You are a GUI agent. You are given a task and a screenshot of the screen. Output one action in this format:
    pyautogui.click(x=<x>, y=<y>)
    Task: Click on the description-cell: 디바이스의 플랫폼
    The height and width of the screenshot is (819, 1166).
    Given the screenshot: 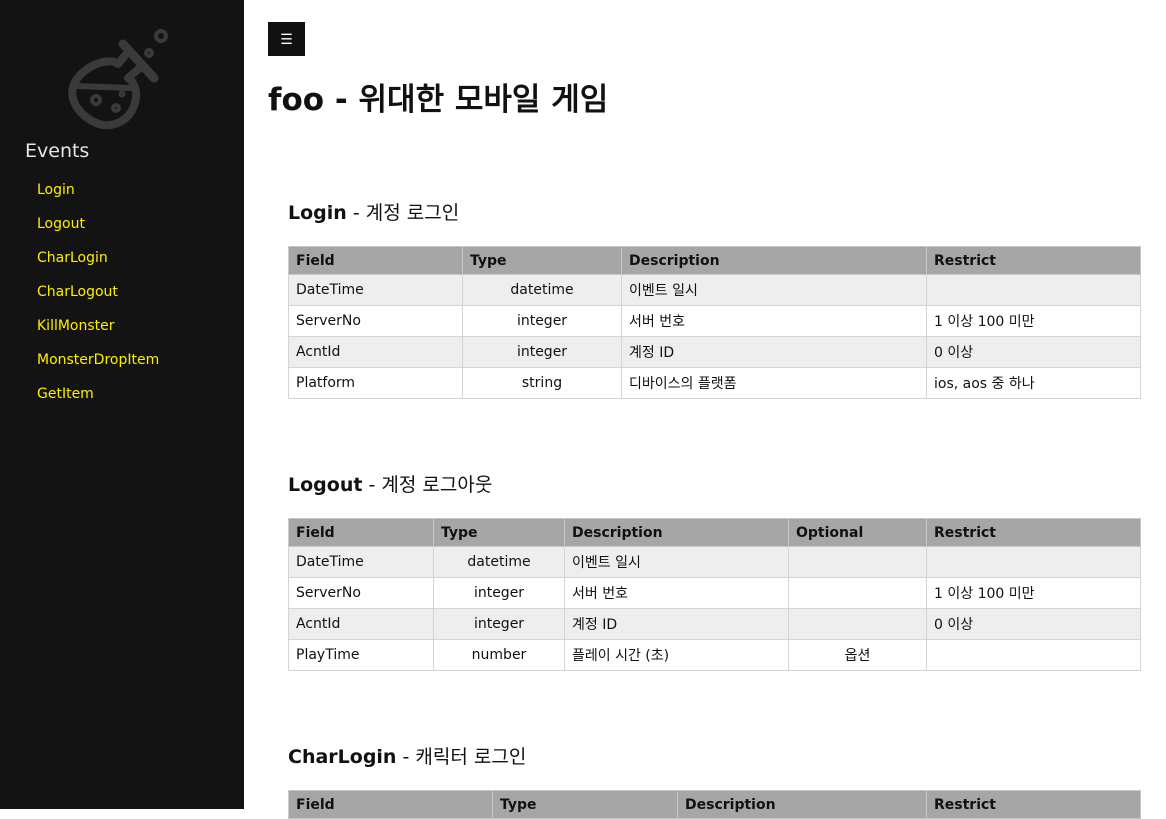 What is the action you would take?
    pyautogui.click(x=774, y=383)
    